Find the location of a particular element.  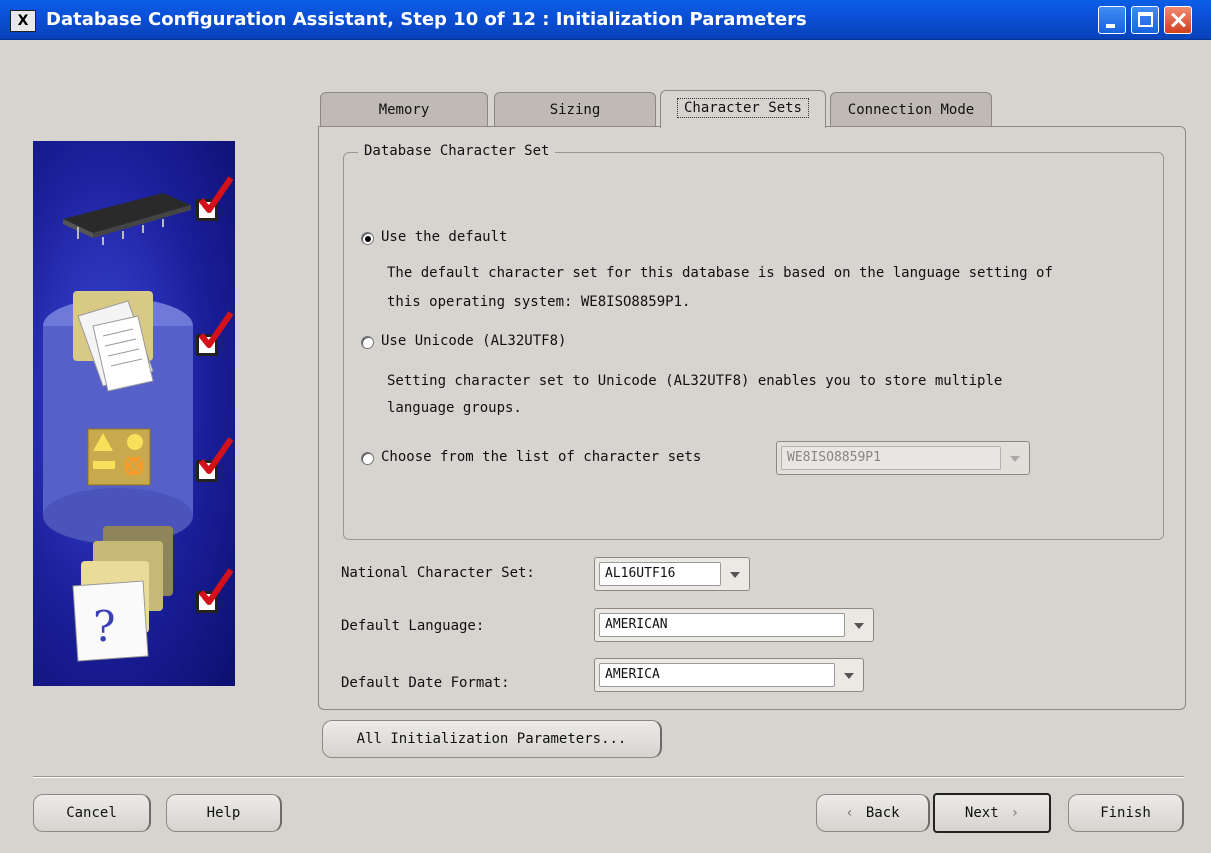

step-check-params is located at coordinates (215, 459).